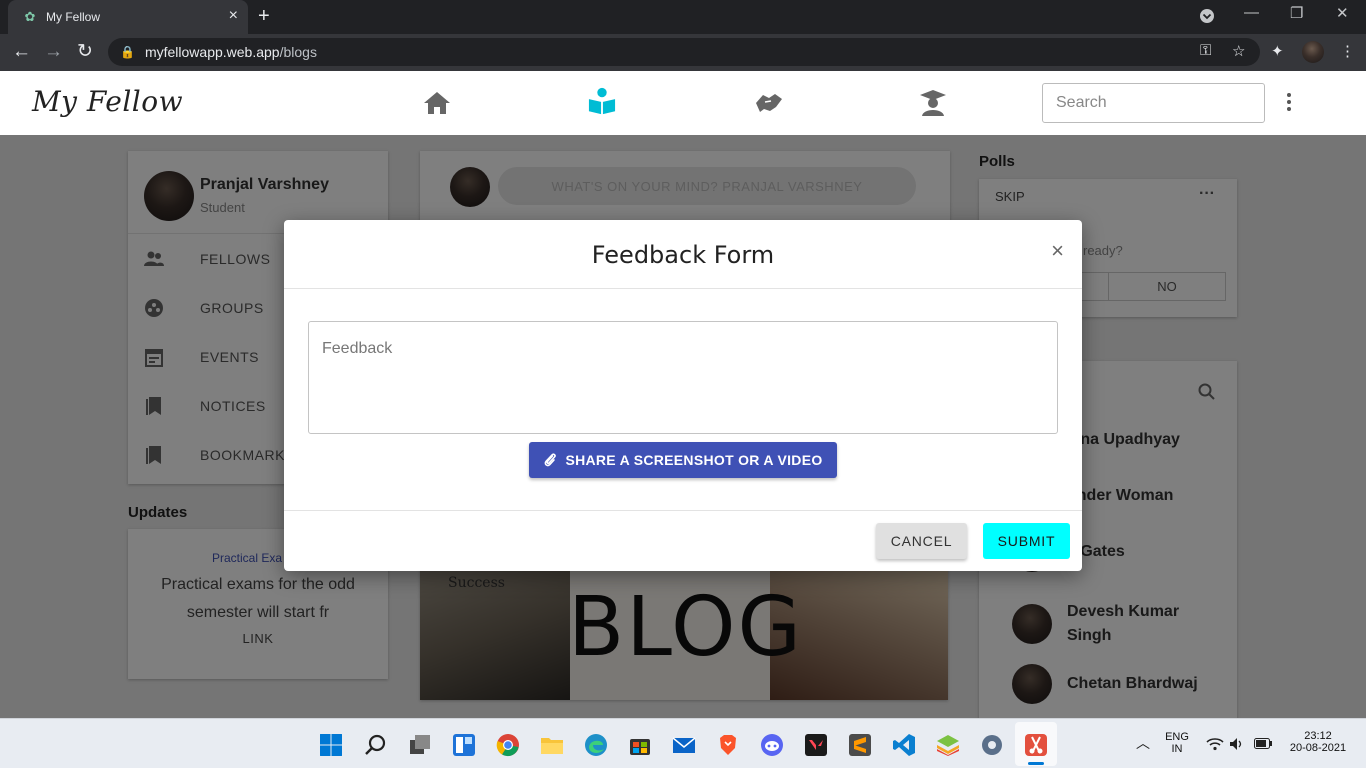 The height and width of the screenshot is (768, 1366). I want to click on clock: 23:12 20-08-2021, so click(1318, 742).